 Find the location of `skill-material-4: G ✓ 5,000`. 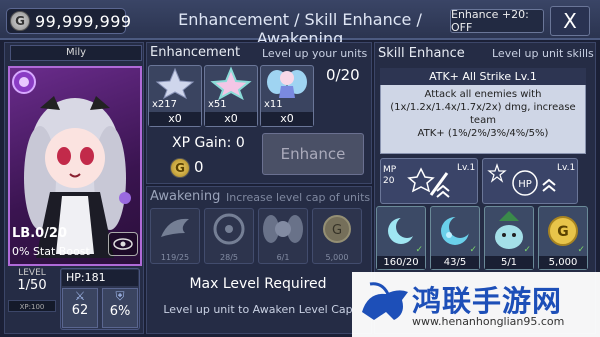

skill-material-4: G ✓ 5,000 is located at coordinates (563, 238).